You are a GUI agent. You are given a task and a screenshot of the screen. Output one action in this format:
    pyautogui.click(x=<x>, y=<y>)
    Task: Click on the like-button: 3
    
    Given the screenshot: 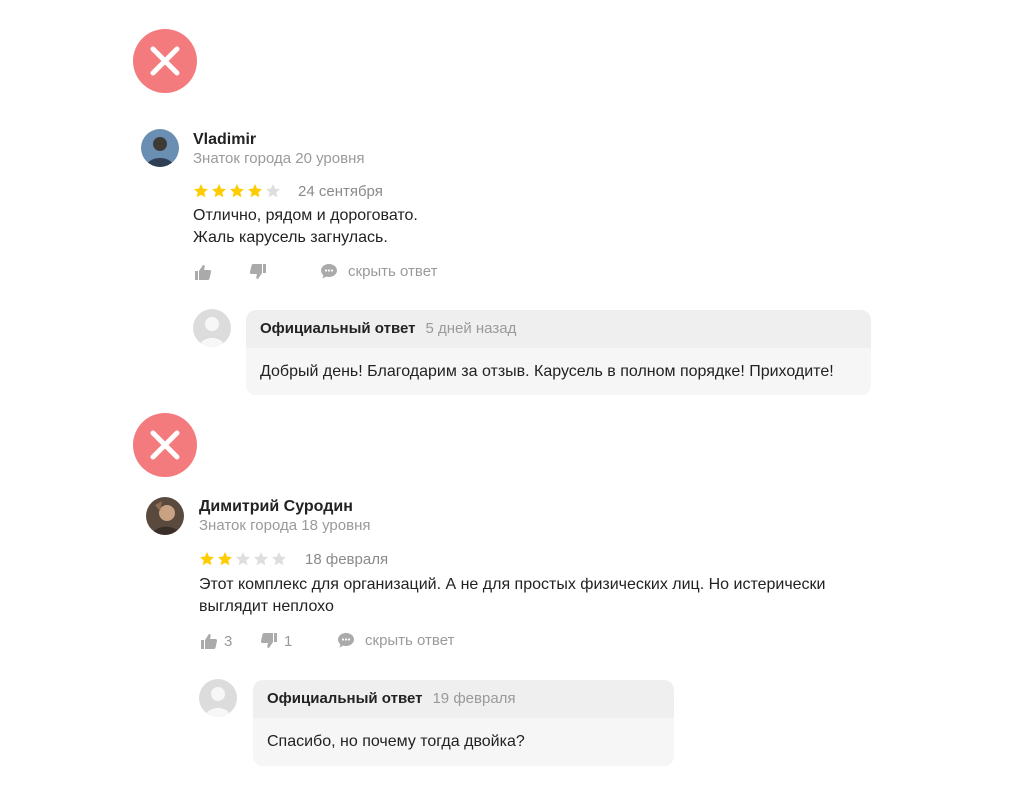 What is the action you would take?
    pyautogui.click(x=216, y=641)
    